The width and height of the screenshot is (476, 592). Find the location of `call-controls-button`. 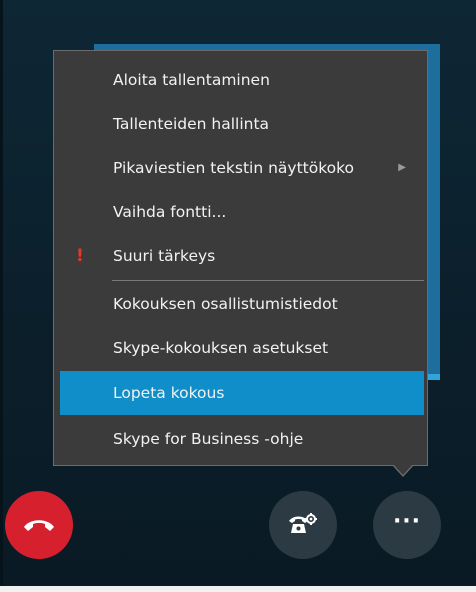

call-controls-button is located at coordinates (303, 525).